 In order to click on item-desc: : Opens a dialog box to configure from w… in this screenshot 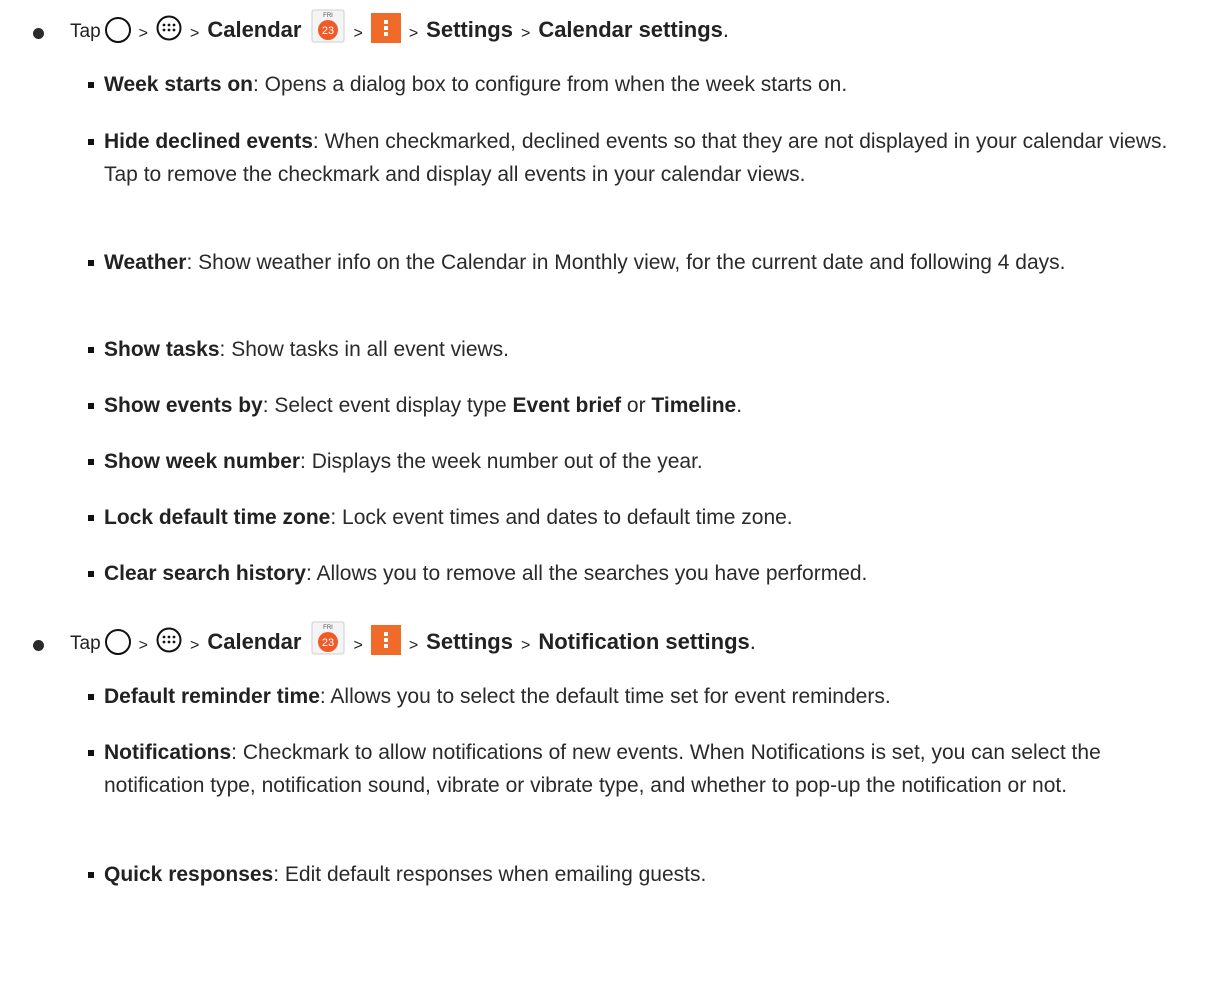, I will do `click(550, 84)`.